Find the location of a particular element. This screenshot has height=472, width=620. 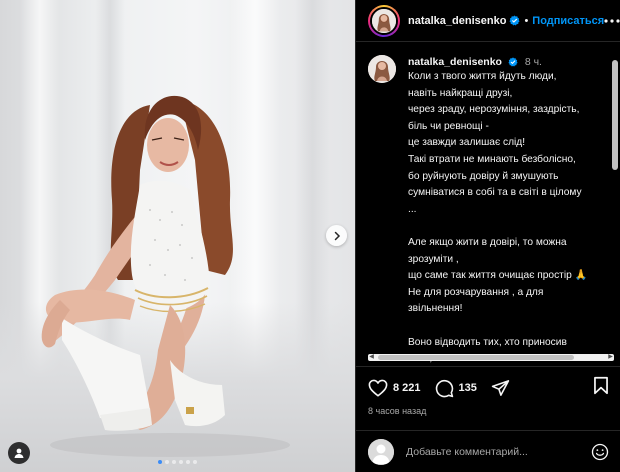

caption-line: Коли з твого життя йдуть люди, is located at coordinates (482, 76).